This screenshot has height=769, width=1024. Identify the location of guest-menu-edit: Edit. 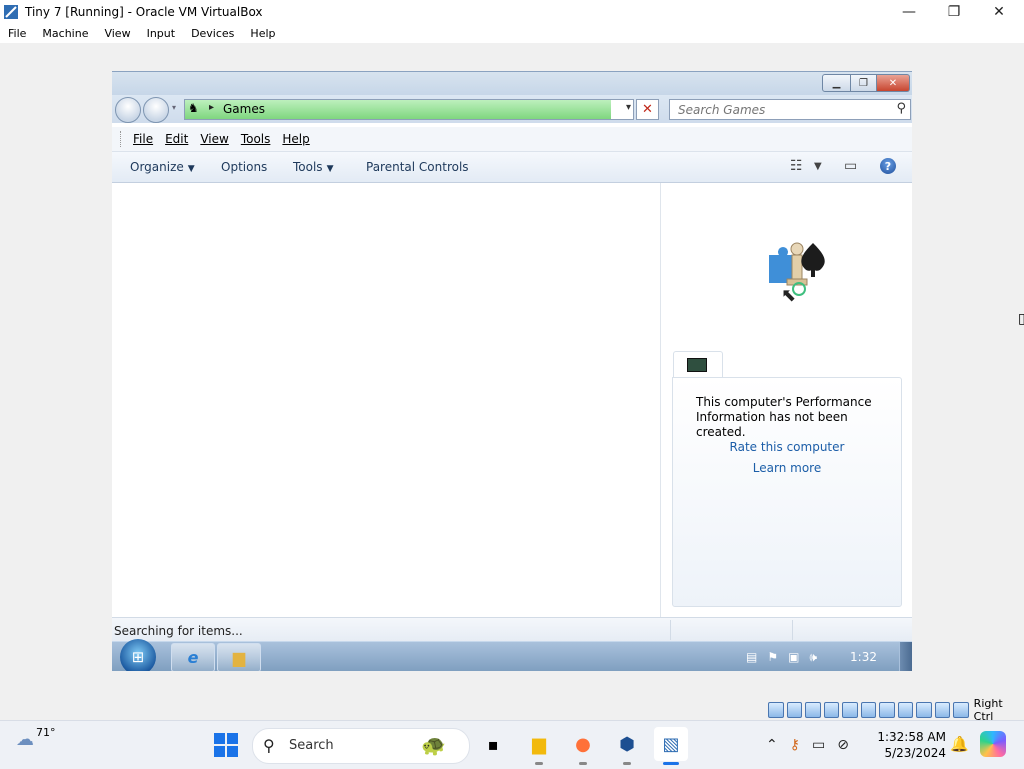
(176, 139).